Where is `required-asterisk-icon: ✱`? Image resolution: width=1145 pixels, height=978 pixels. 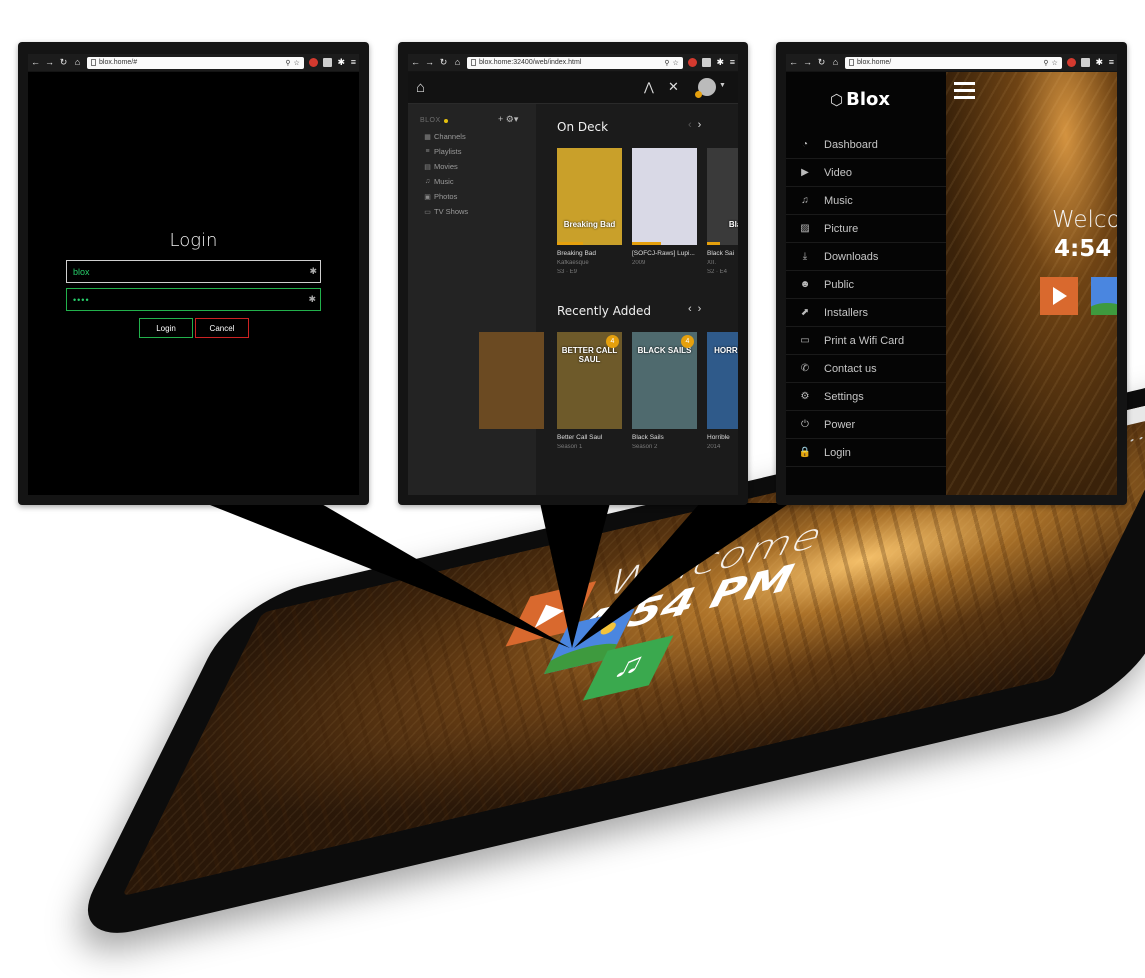
required-asterisk-icon: ✱ is located at coordinates (312, 299).